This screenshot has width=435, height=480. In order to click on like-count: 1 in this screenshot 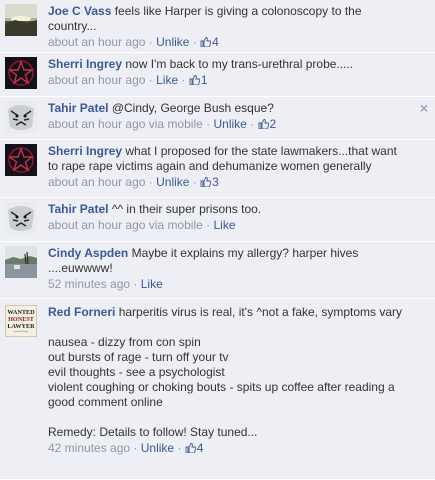, I will do `click(198, 80)`.